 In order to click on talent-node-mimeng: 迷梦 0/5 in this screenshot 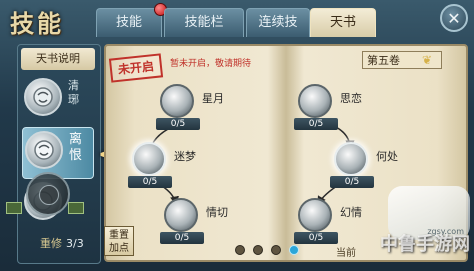, I will do `click(175, 165)`.